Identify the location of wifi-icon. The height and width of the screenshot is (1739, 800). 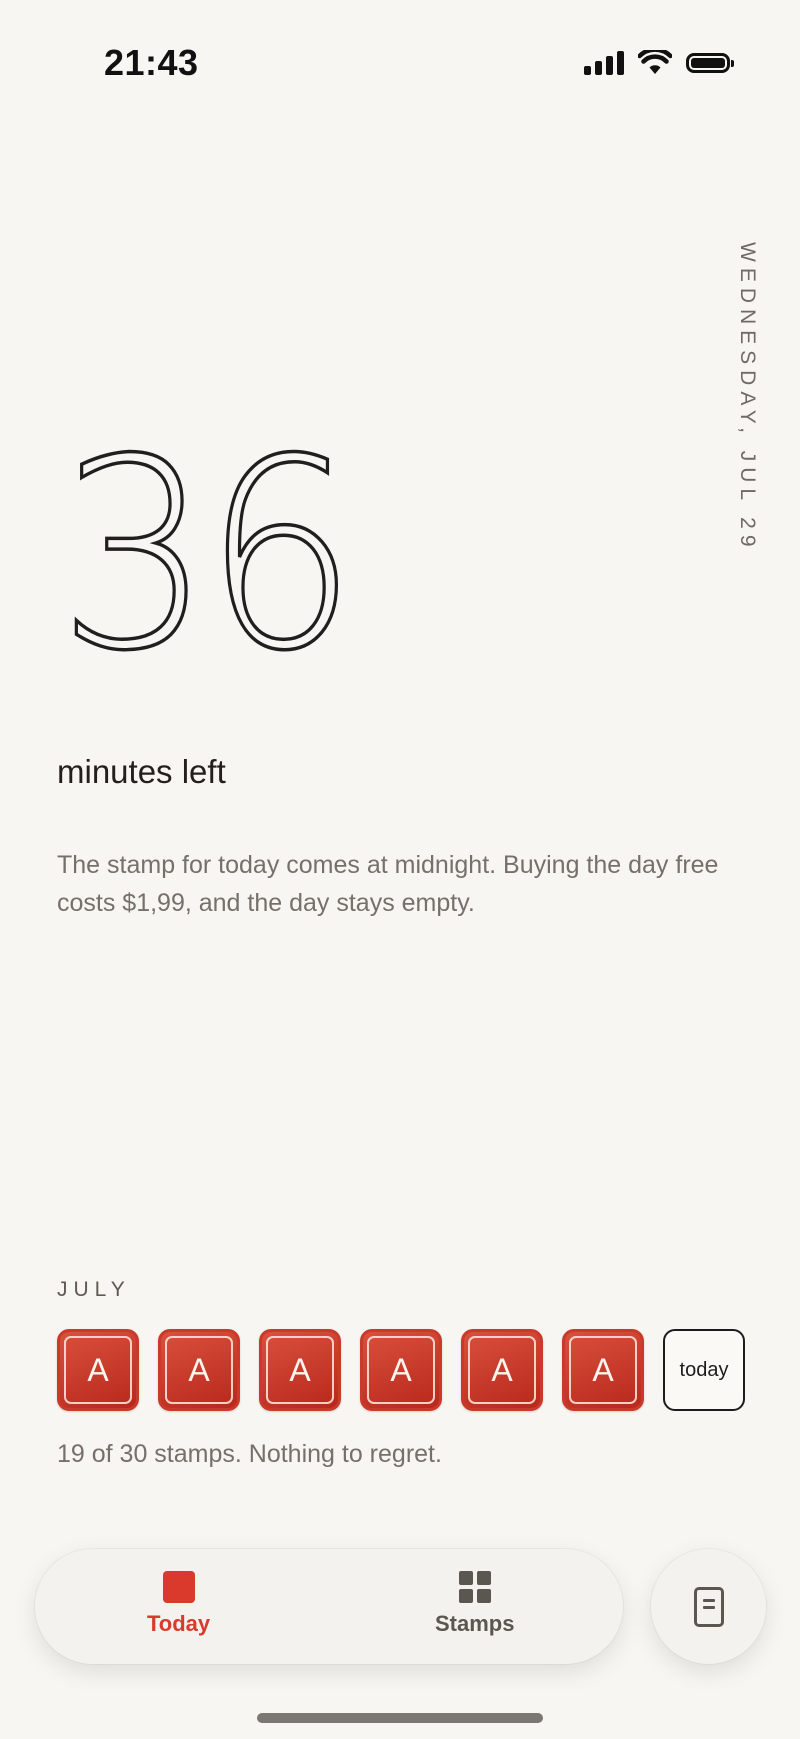
(655, 62).